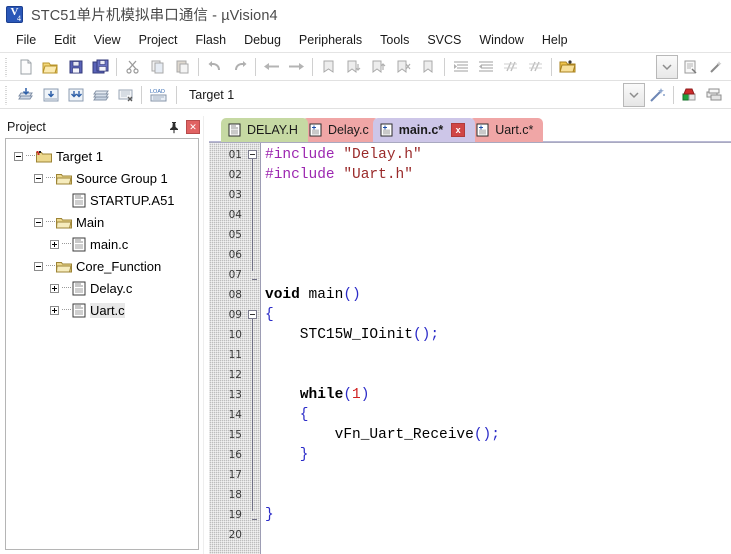 Image resolution: width=731 pixels, height=554 pixels. I want to click on batch-build-button, so click(100, 95).